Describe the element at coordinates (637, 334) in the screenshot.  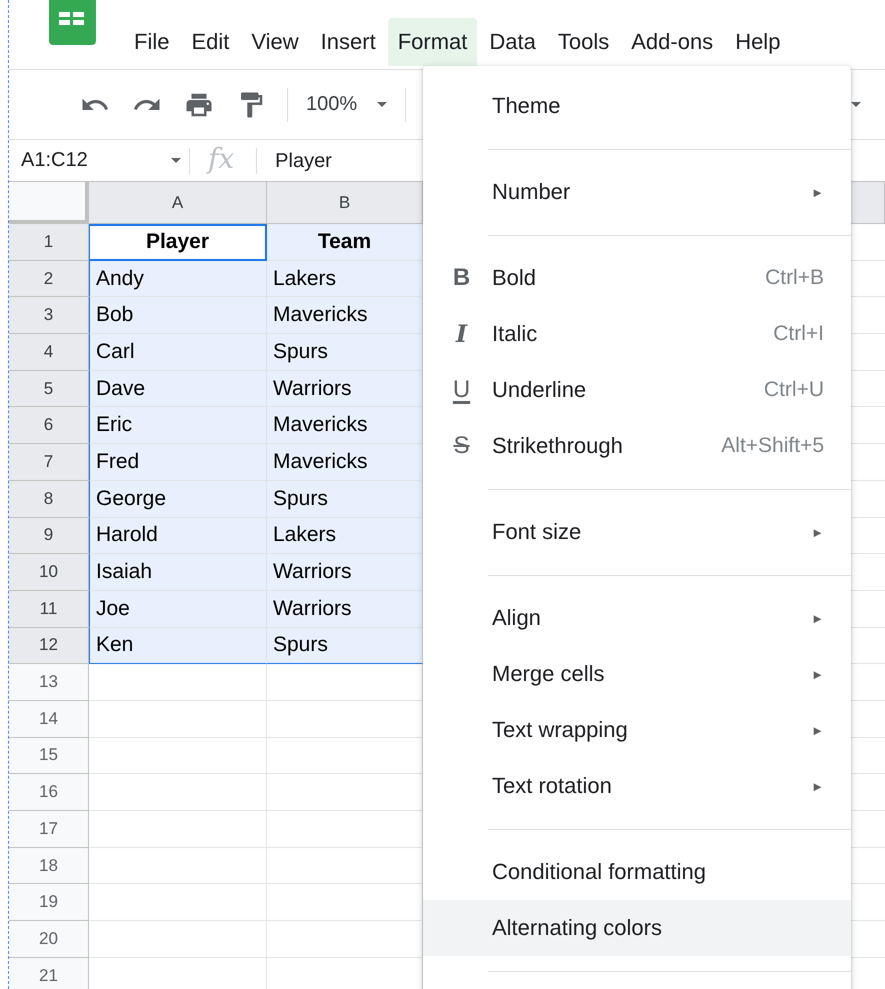
I see `menu-option: I Italic Ctrl+I` at that location.